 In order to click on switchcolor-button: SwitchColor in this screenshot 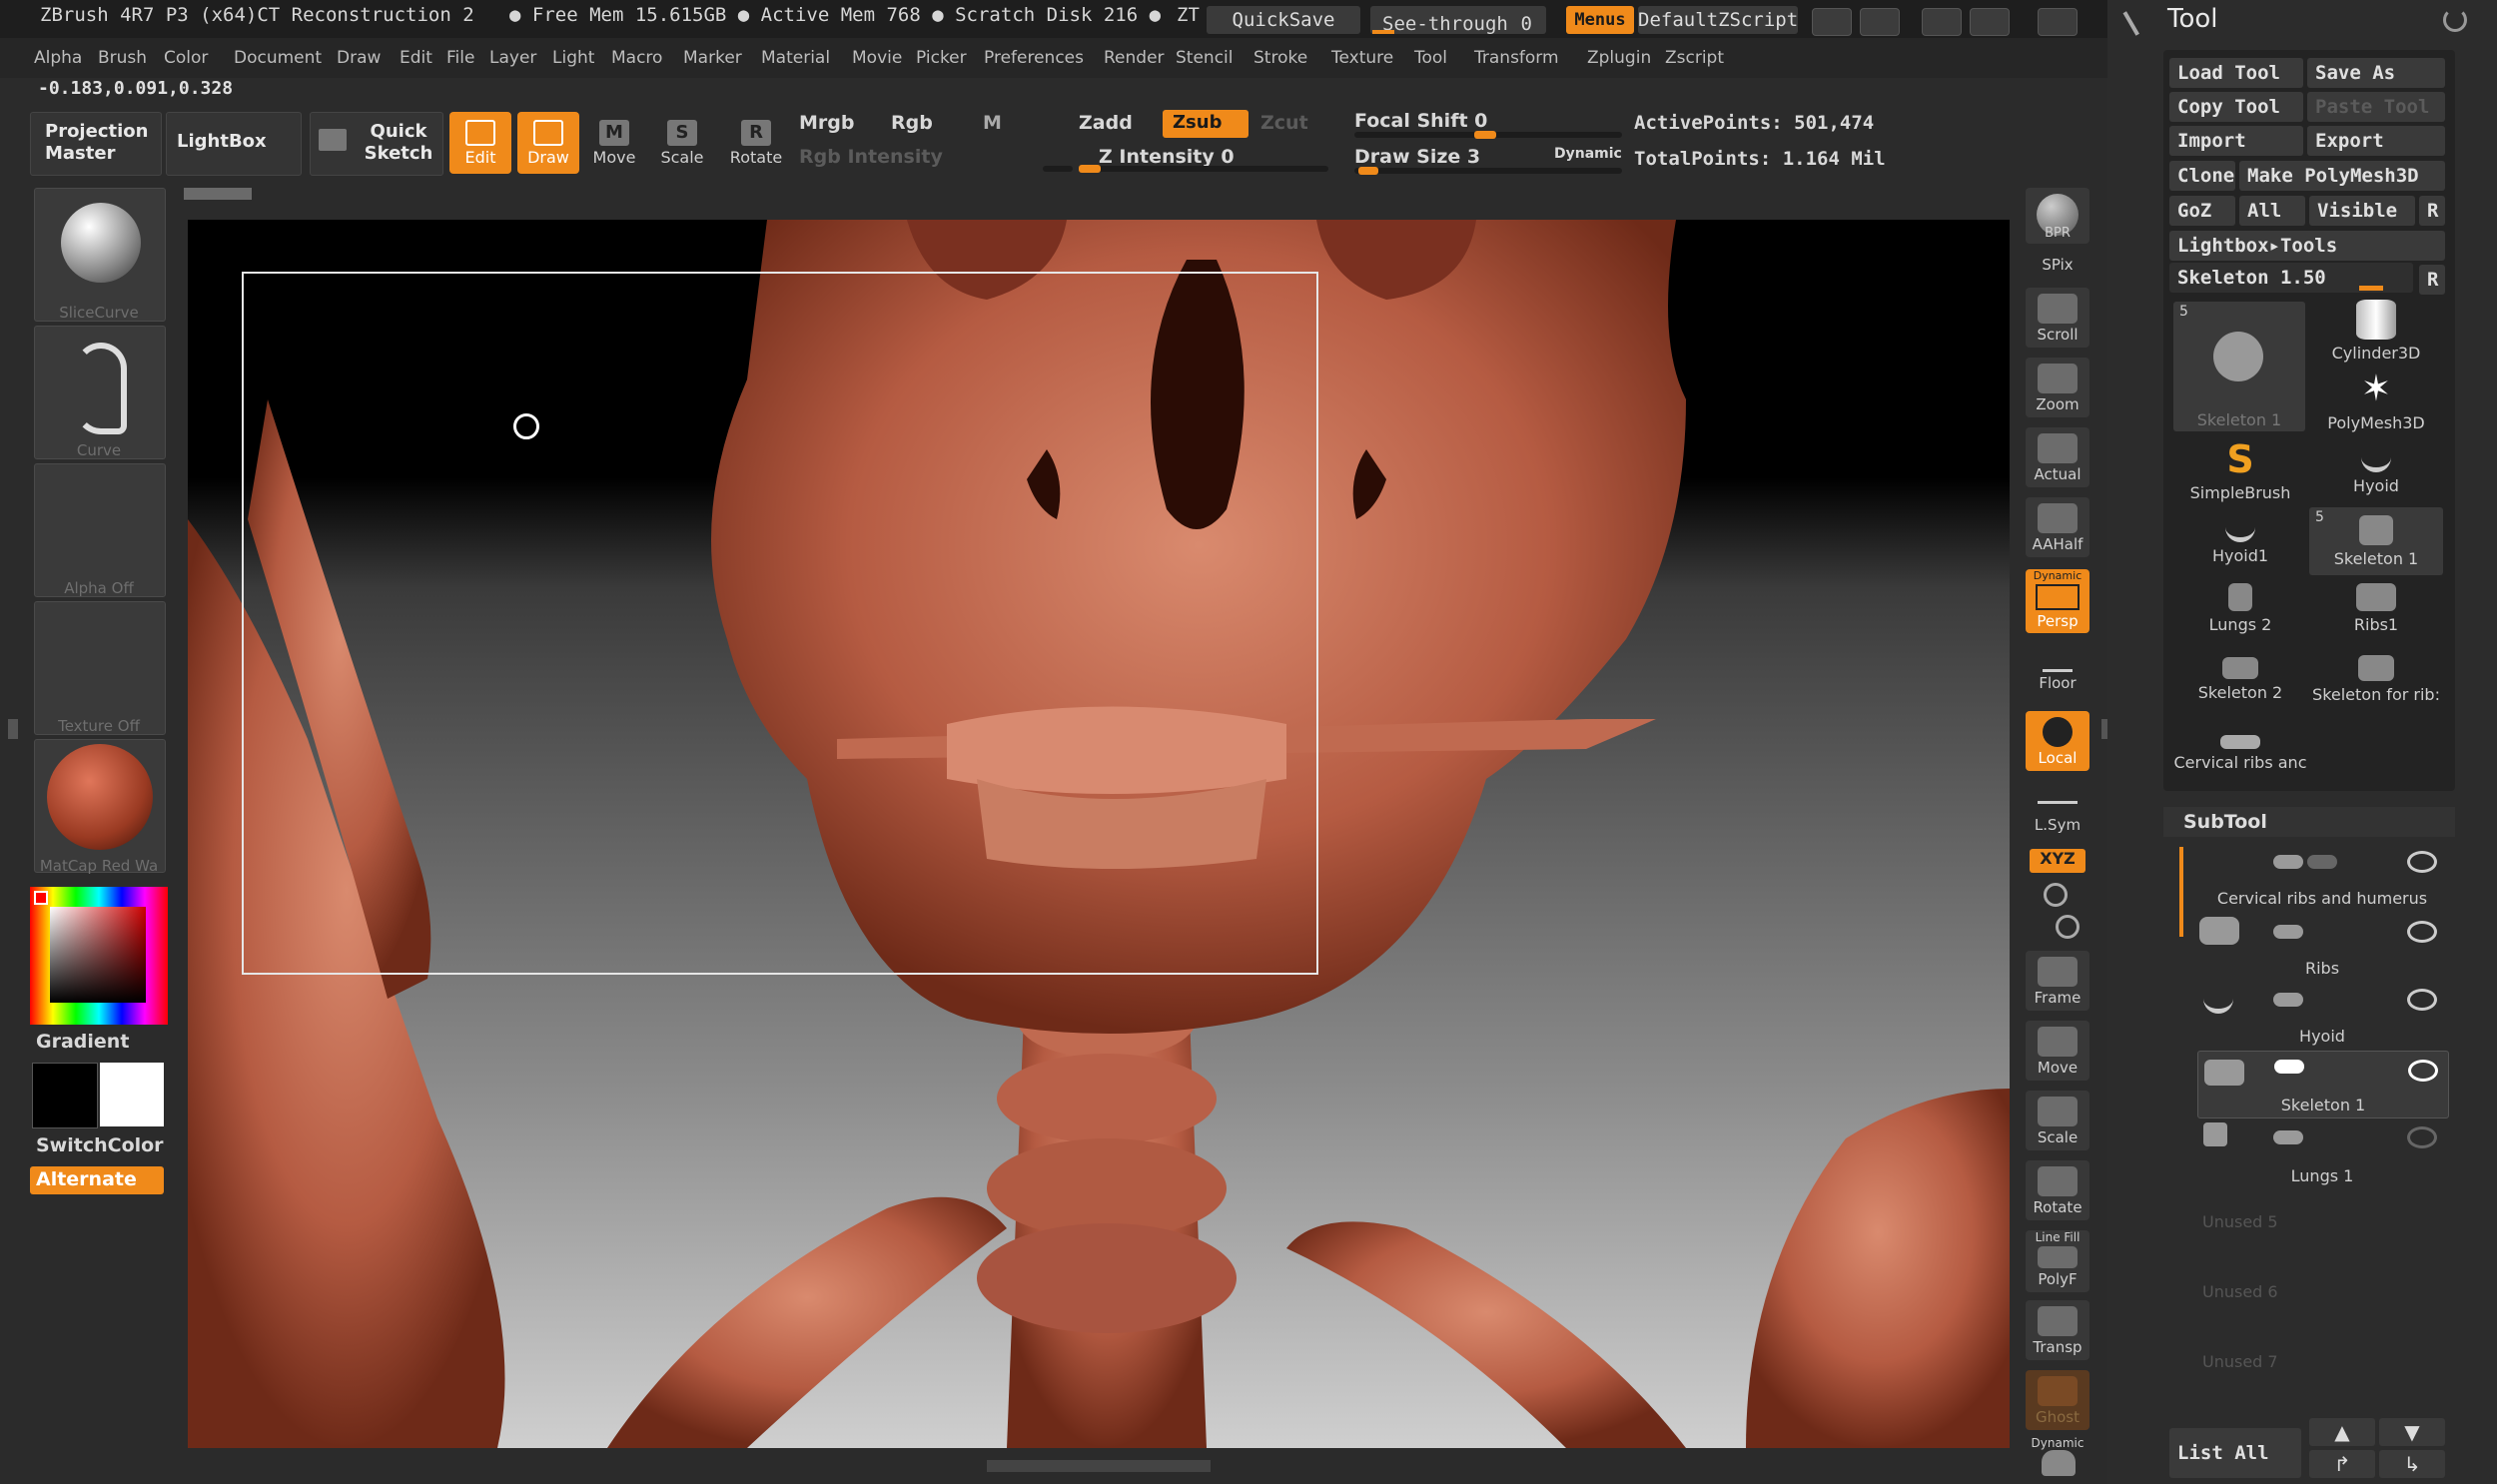, I will do `click(100, 1145)`.